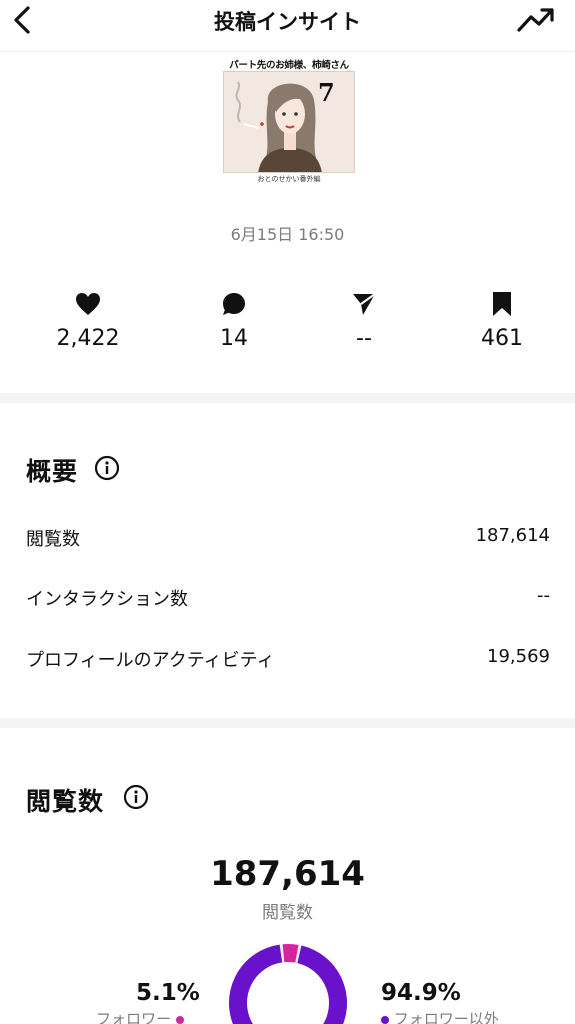  Describe the element at coordinates (88, 304) in the screenshot. I see `heart-icon` at that location.